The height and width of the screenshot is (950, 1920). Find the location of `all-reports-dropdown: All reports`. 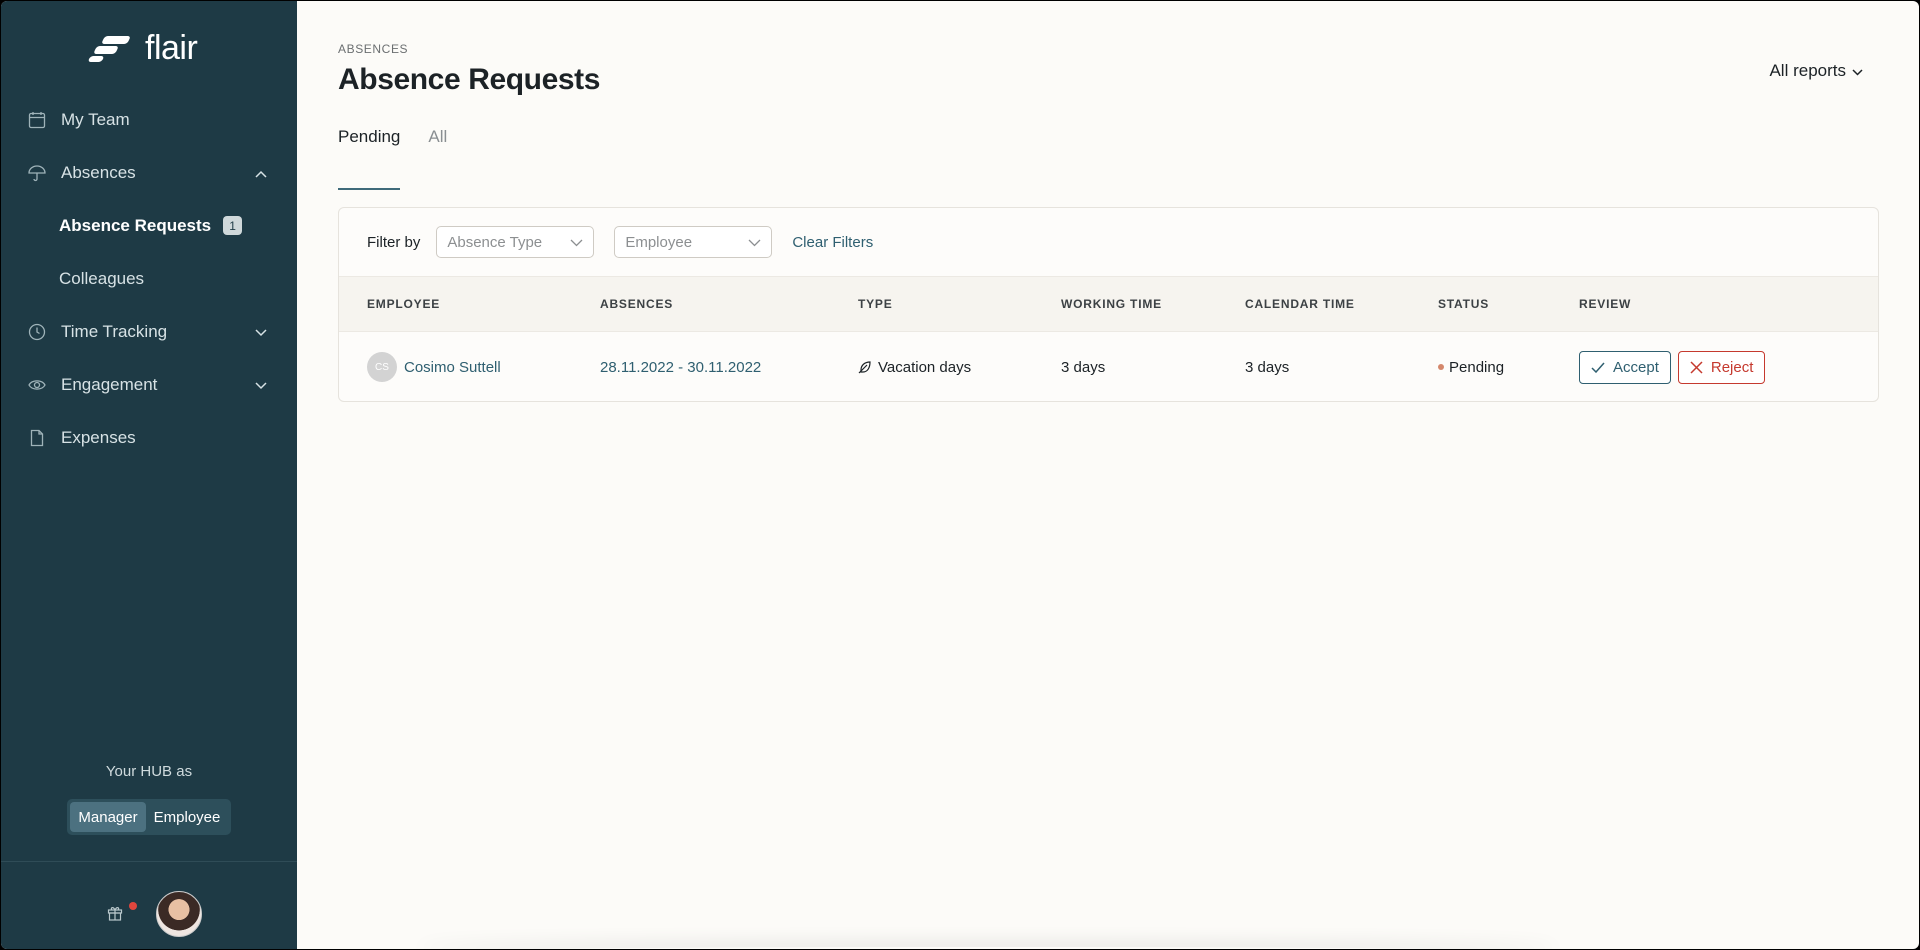

all-reports-dropdown: All reports is located at coordinates (1816, 71).